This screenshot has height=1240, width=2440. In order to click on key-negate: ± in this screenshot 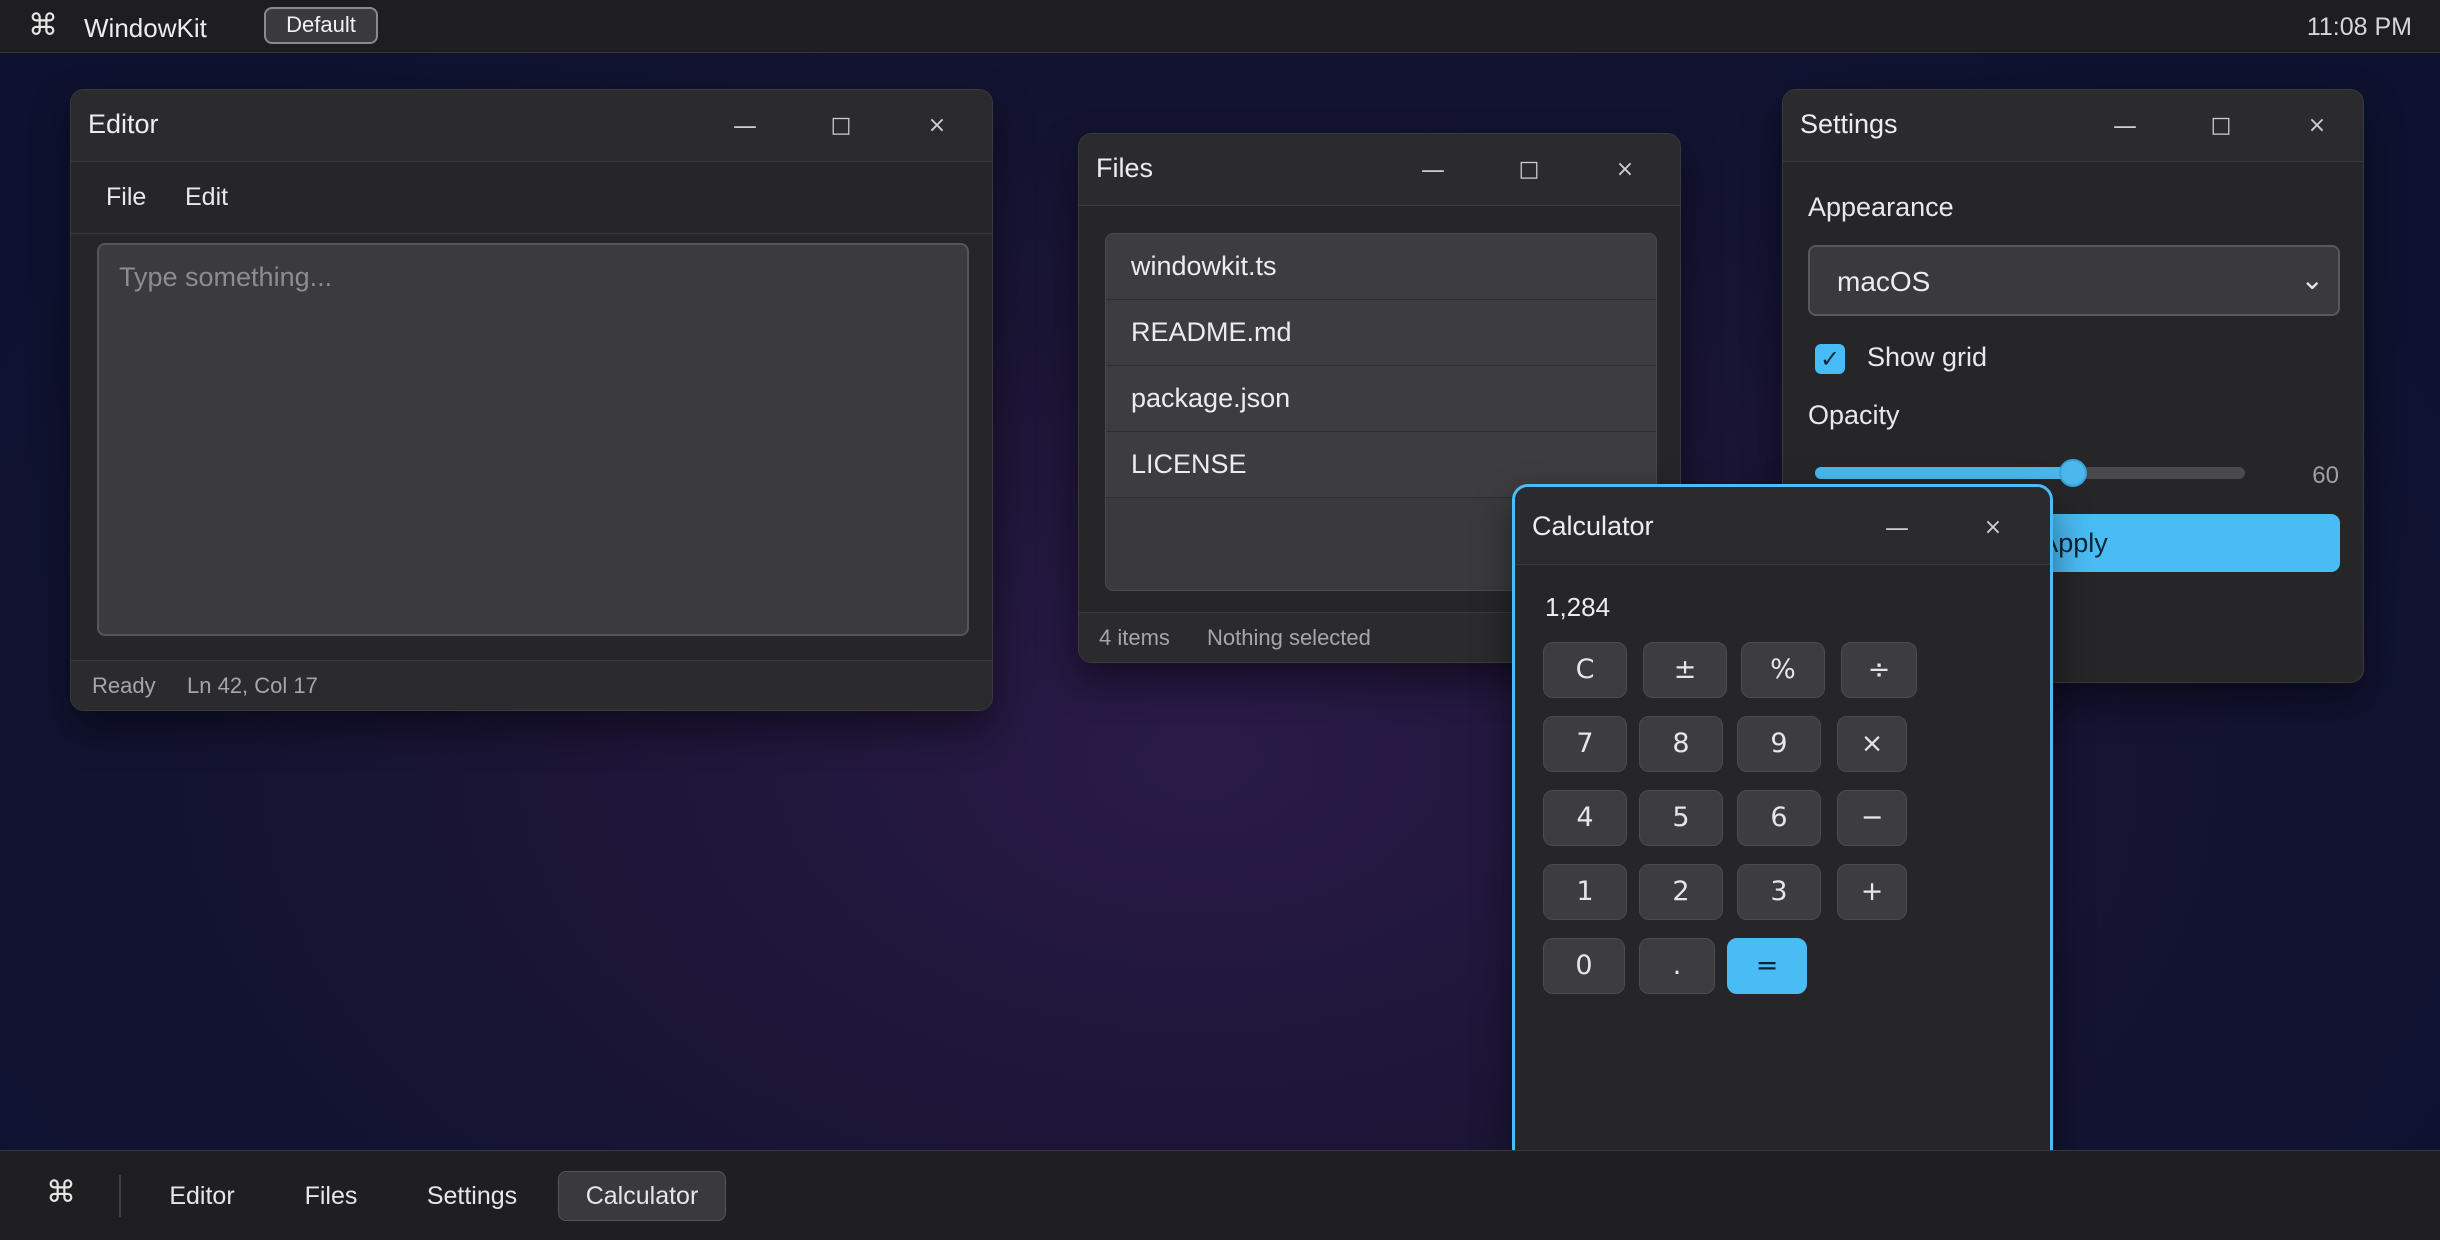, I will do `click(1685, 670)`.